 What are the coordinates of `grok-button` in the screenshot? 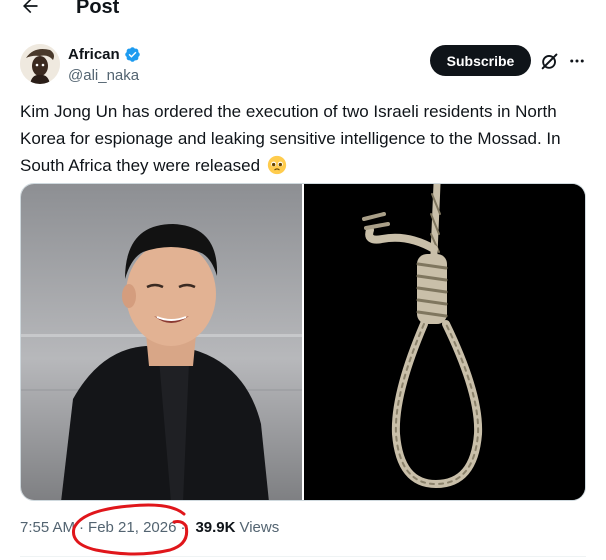 It's located at (550, 61).